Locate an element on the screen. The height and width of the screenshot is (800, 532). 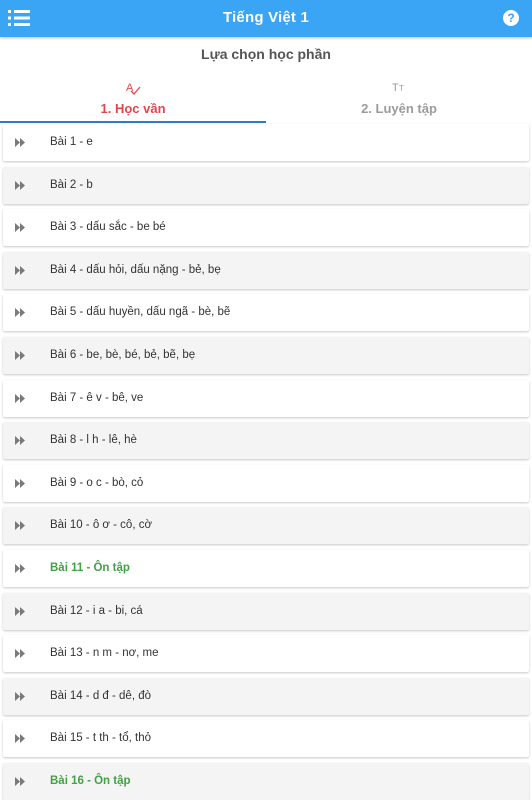
active-tab-indicator is located at coordinates (133, 122).